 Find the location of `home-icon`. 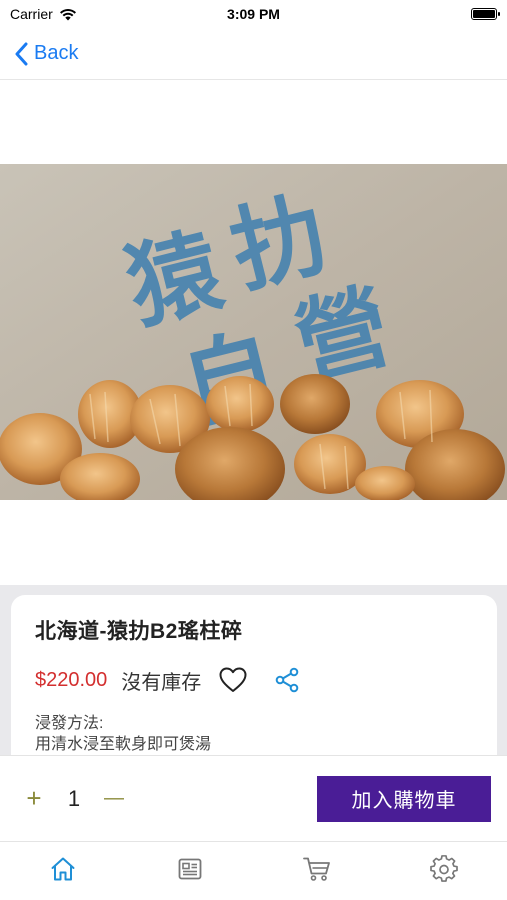

home-icon is located at coordinates (63, 869).